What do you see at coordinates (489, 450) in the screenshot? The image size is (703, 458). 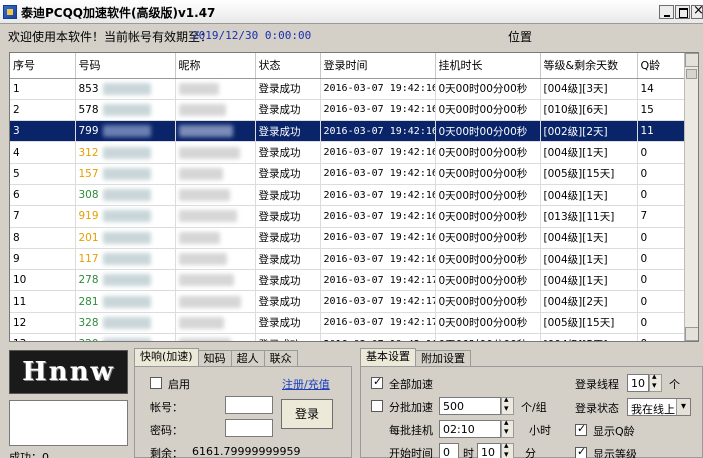 I see `start-min-input: 10` at bounding box center [489, 450].